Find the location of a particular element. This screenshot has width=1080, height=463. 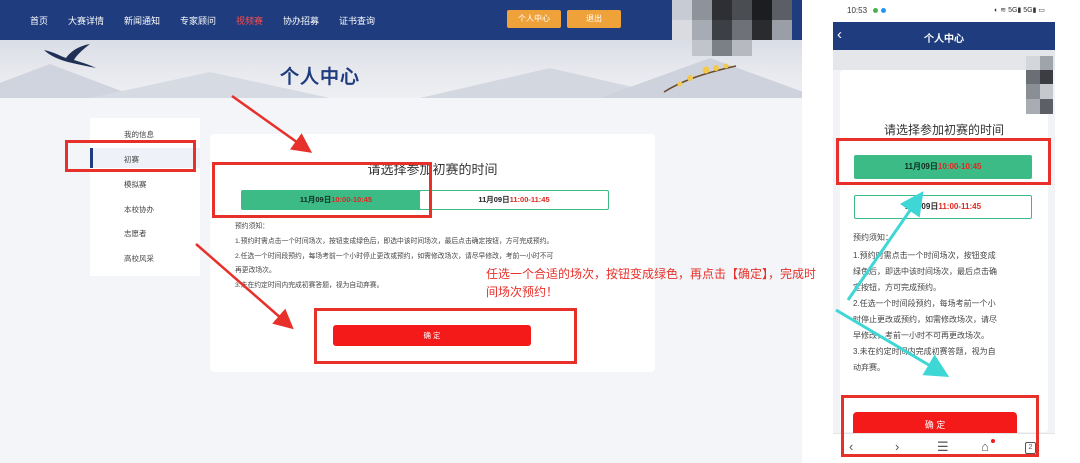

note-line: 3.未在约定时间内完成初赛答题，视为自动弃赛。 is located at coordinates (309, 285).